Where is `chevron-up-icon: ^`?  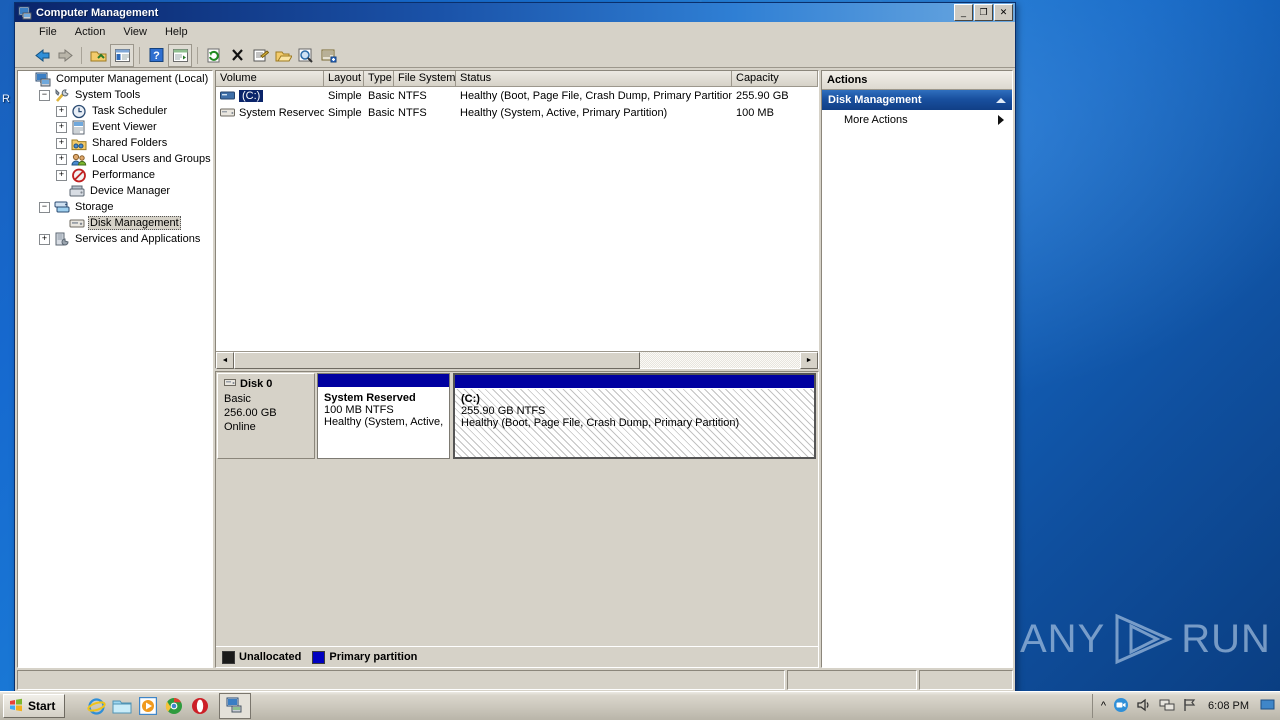 chevron-up-icon: ^ is located at coordinates (1103, 706).